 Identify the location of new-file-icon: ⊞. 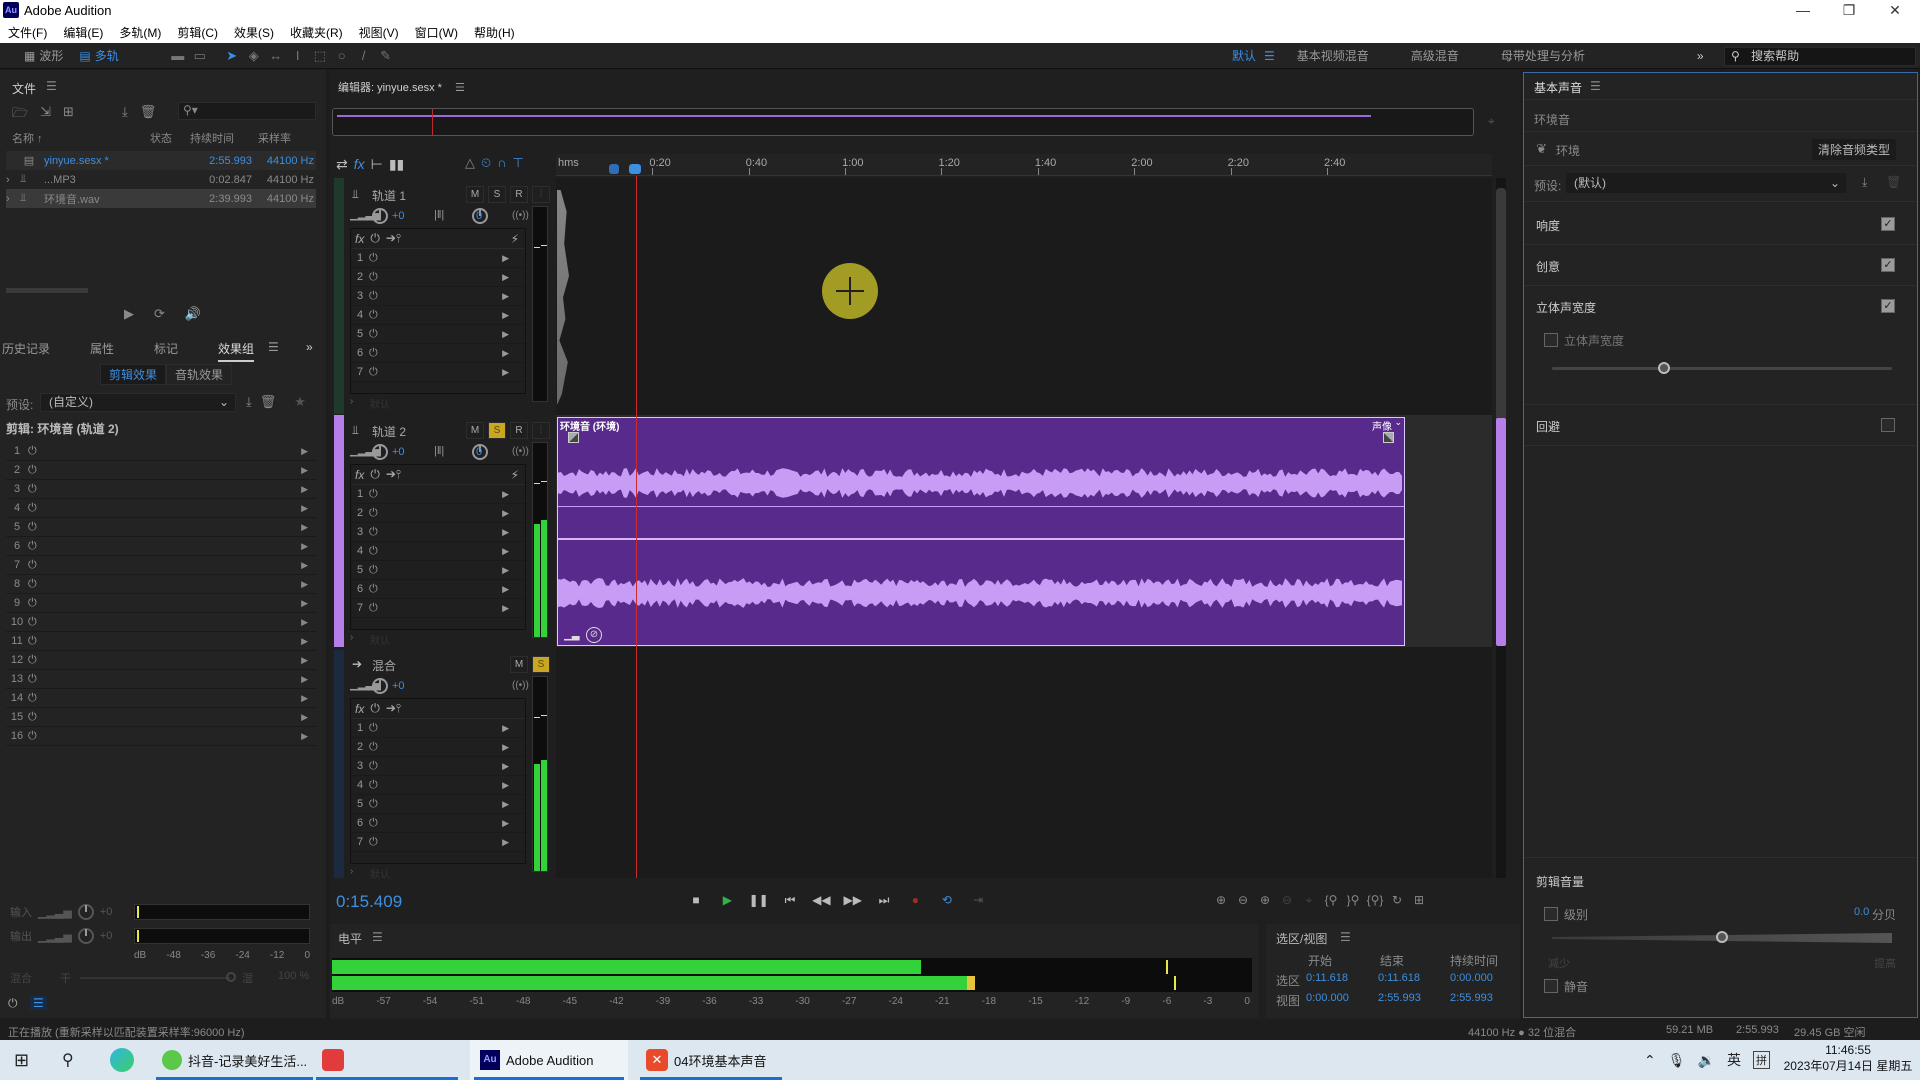
(68, 115).